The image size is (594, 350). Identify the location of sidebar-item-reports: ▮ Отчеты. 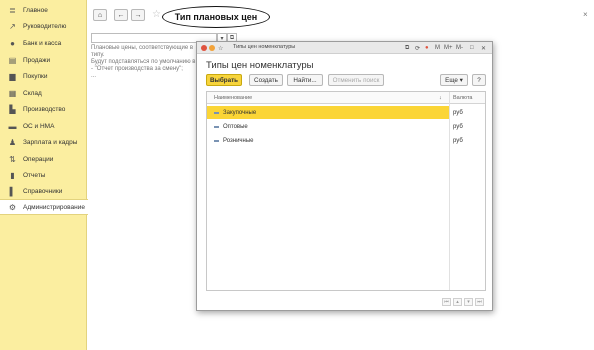
(43, 175).